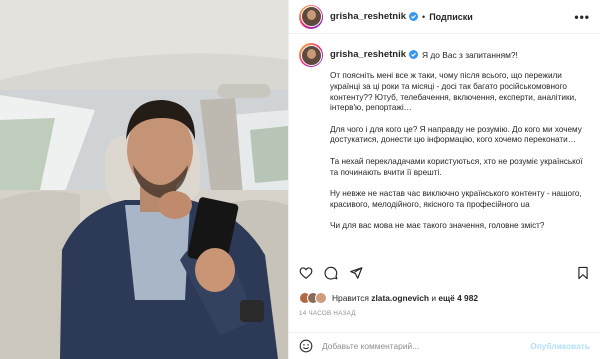 The height and width of the screenshot is (359, 600). I want to click on liker-avatar, so click(321, 298).